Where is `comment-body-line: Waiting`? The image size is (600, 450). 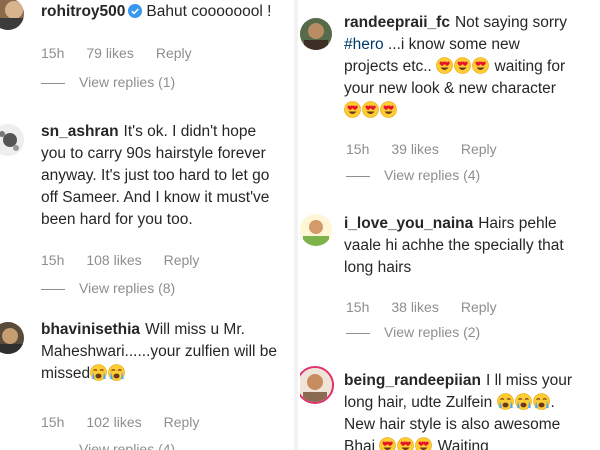
comment-body-line: Waiting is located at coordinates (463, 444).